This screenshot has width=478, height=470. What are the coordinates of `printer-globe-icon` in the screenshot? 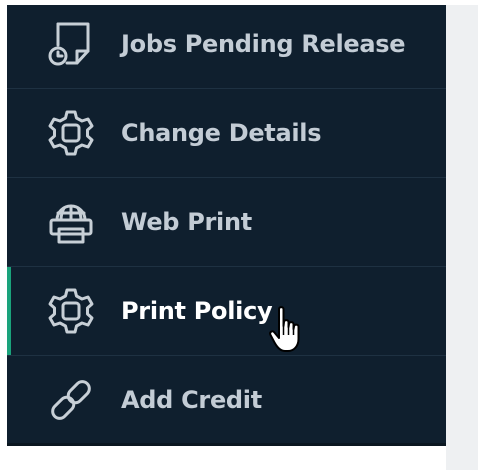 It's located at (71, 222).